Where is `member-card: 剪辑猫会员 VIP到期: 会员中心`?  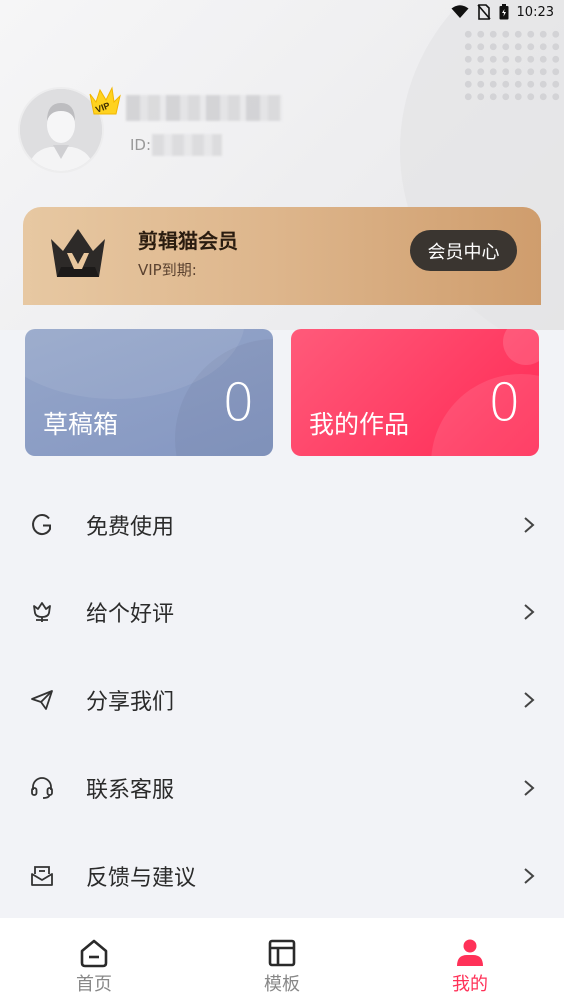
member-card: 剪辑猫会员 VIP到期: 会员中心 is located at coordinates (282, 256).